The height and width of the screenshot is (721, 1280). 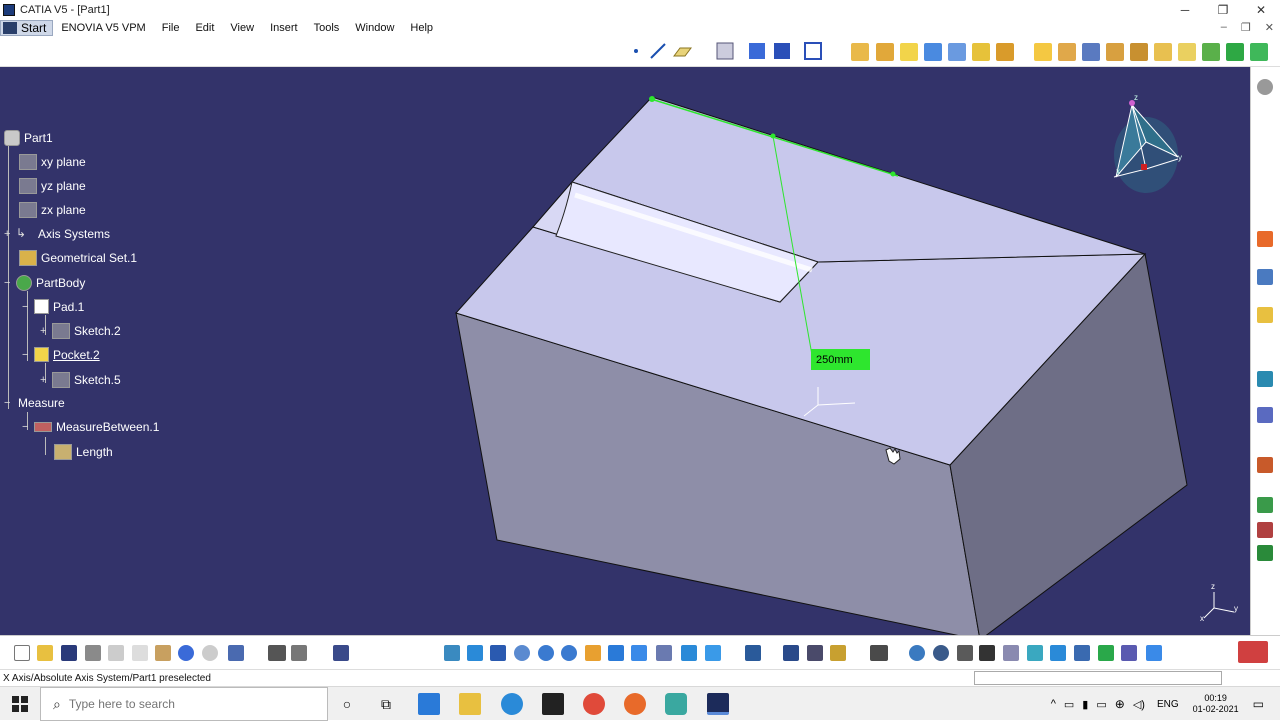 What do you see at coordinates (957, 52) in the screenshot?
I see `hole-icon` at bounding box center [957, 52].